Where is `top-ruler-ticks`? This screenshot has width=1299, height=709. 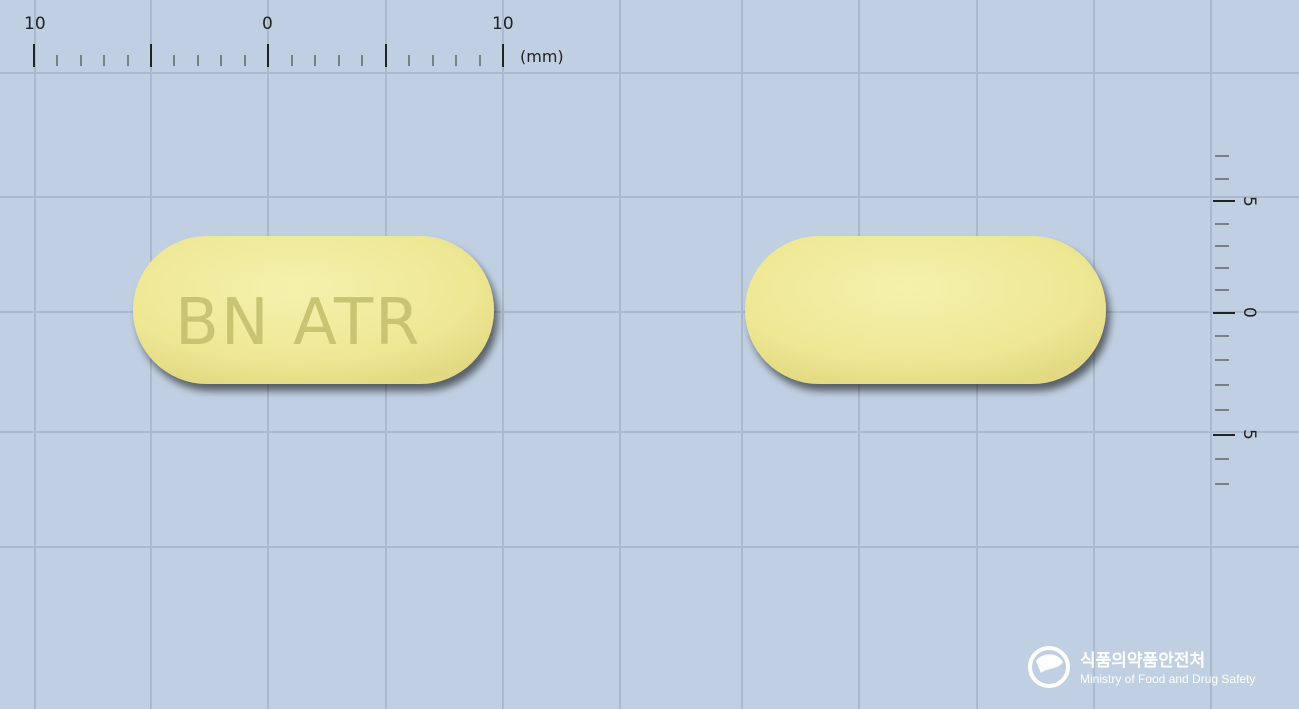
top-ruler-ticks is located at coordinates (268, 55).